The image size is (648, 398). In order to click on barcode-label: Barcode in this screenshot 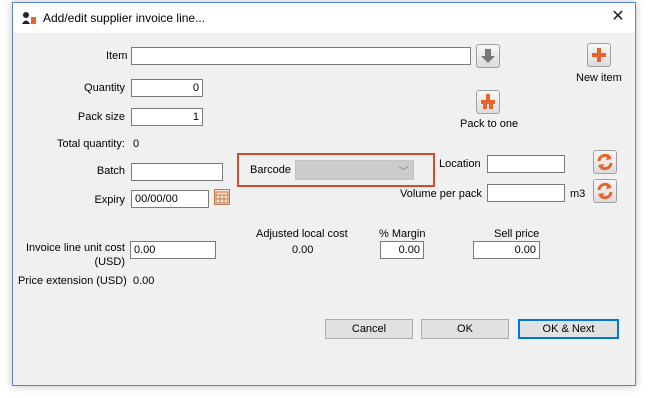, I will do `click(270, 170)`.